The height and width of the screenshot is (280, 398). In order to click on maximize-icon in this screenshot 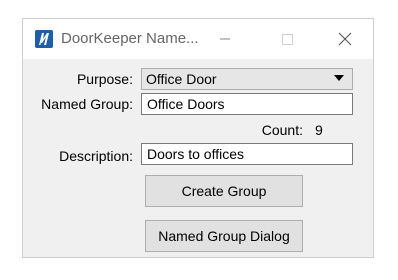, I will do `click(287, 39)`.